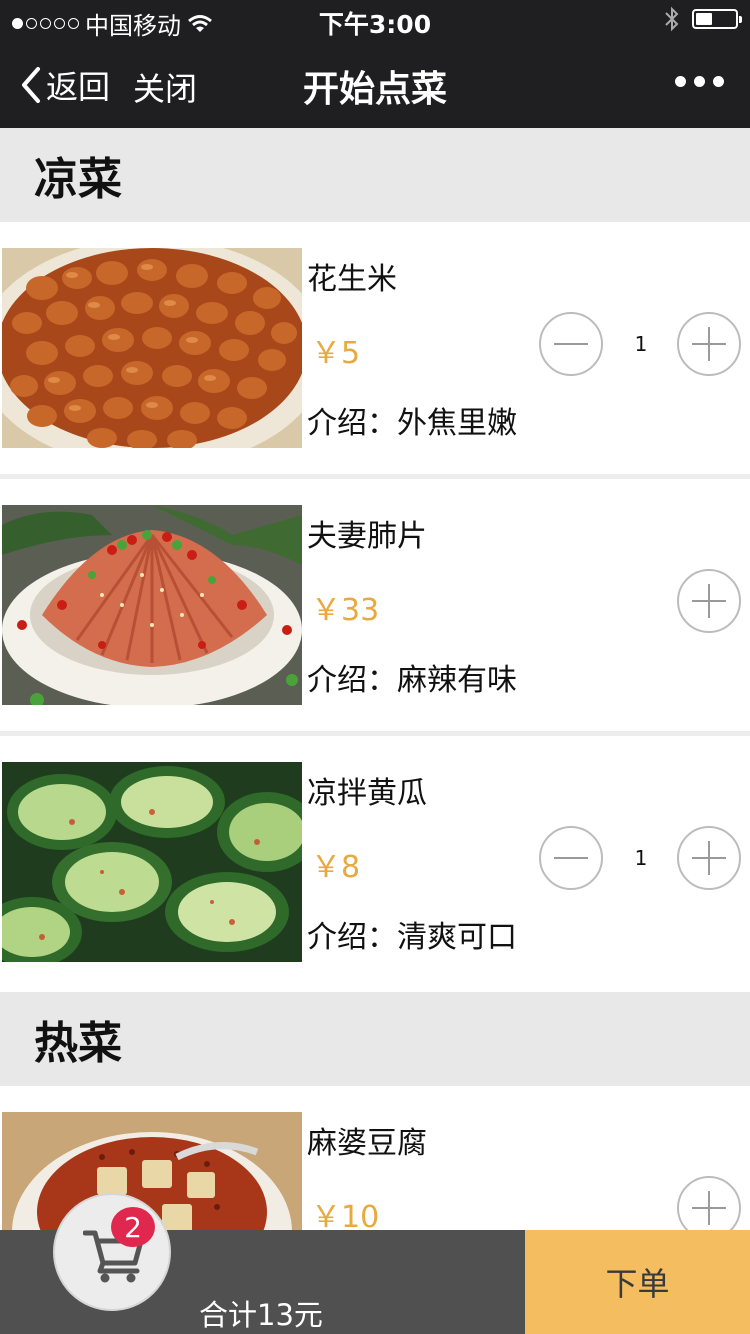 This screenshot has height=1334, width=750. What do you see at coordinates (112, 1252) in the screenshot?
I see `cart-button` at bounding box center [112, 1252].